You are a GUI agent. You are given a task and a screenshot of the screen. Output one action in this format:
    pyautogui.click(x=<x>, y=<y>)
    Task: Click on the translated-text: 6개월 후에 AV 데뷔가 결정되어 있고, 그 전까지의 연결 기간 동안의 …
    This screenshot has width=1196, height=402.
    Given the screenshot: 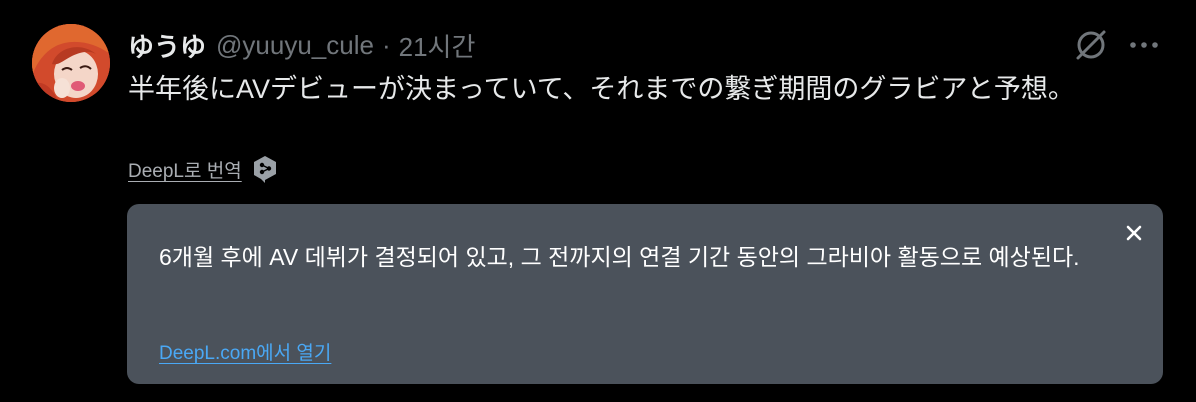 What is the action you would take?
    pyautogui.click(x=619, y=257)
    